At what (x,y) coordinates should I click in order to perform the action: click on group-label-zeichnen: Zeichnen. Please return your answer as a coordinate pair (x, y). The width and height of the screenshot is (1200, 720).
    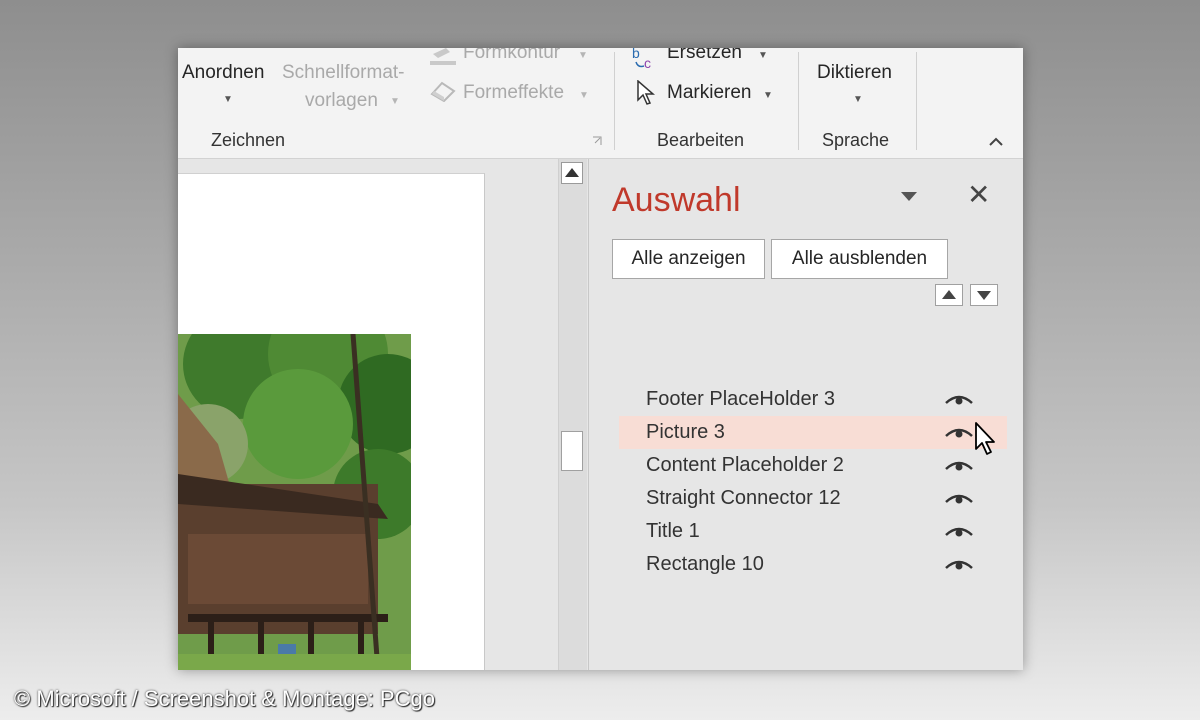
    Looking at the image, I should click on (248, 140).